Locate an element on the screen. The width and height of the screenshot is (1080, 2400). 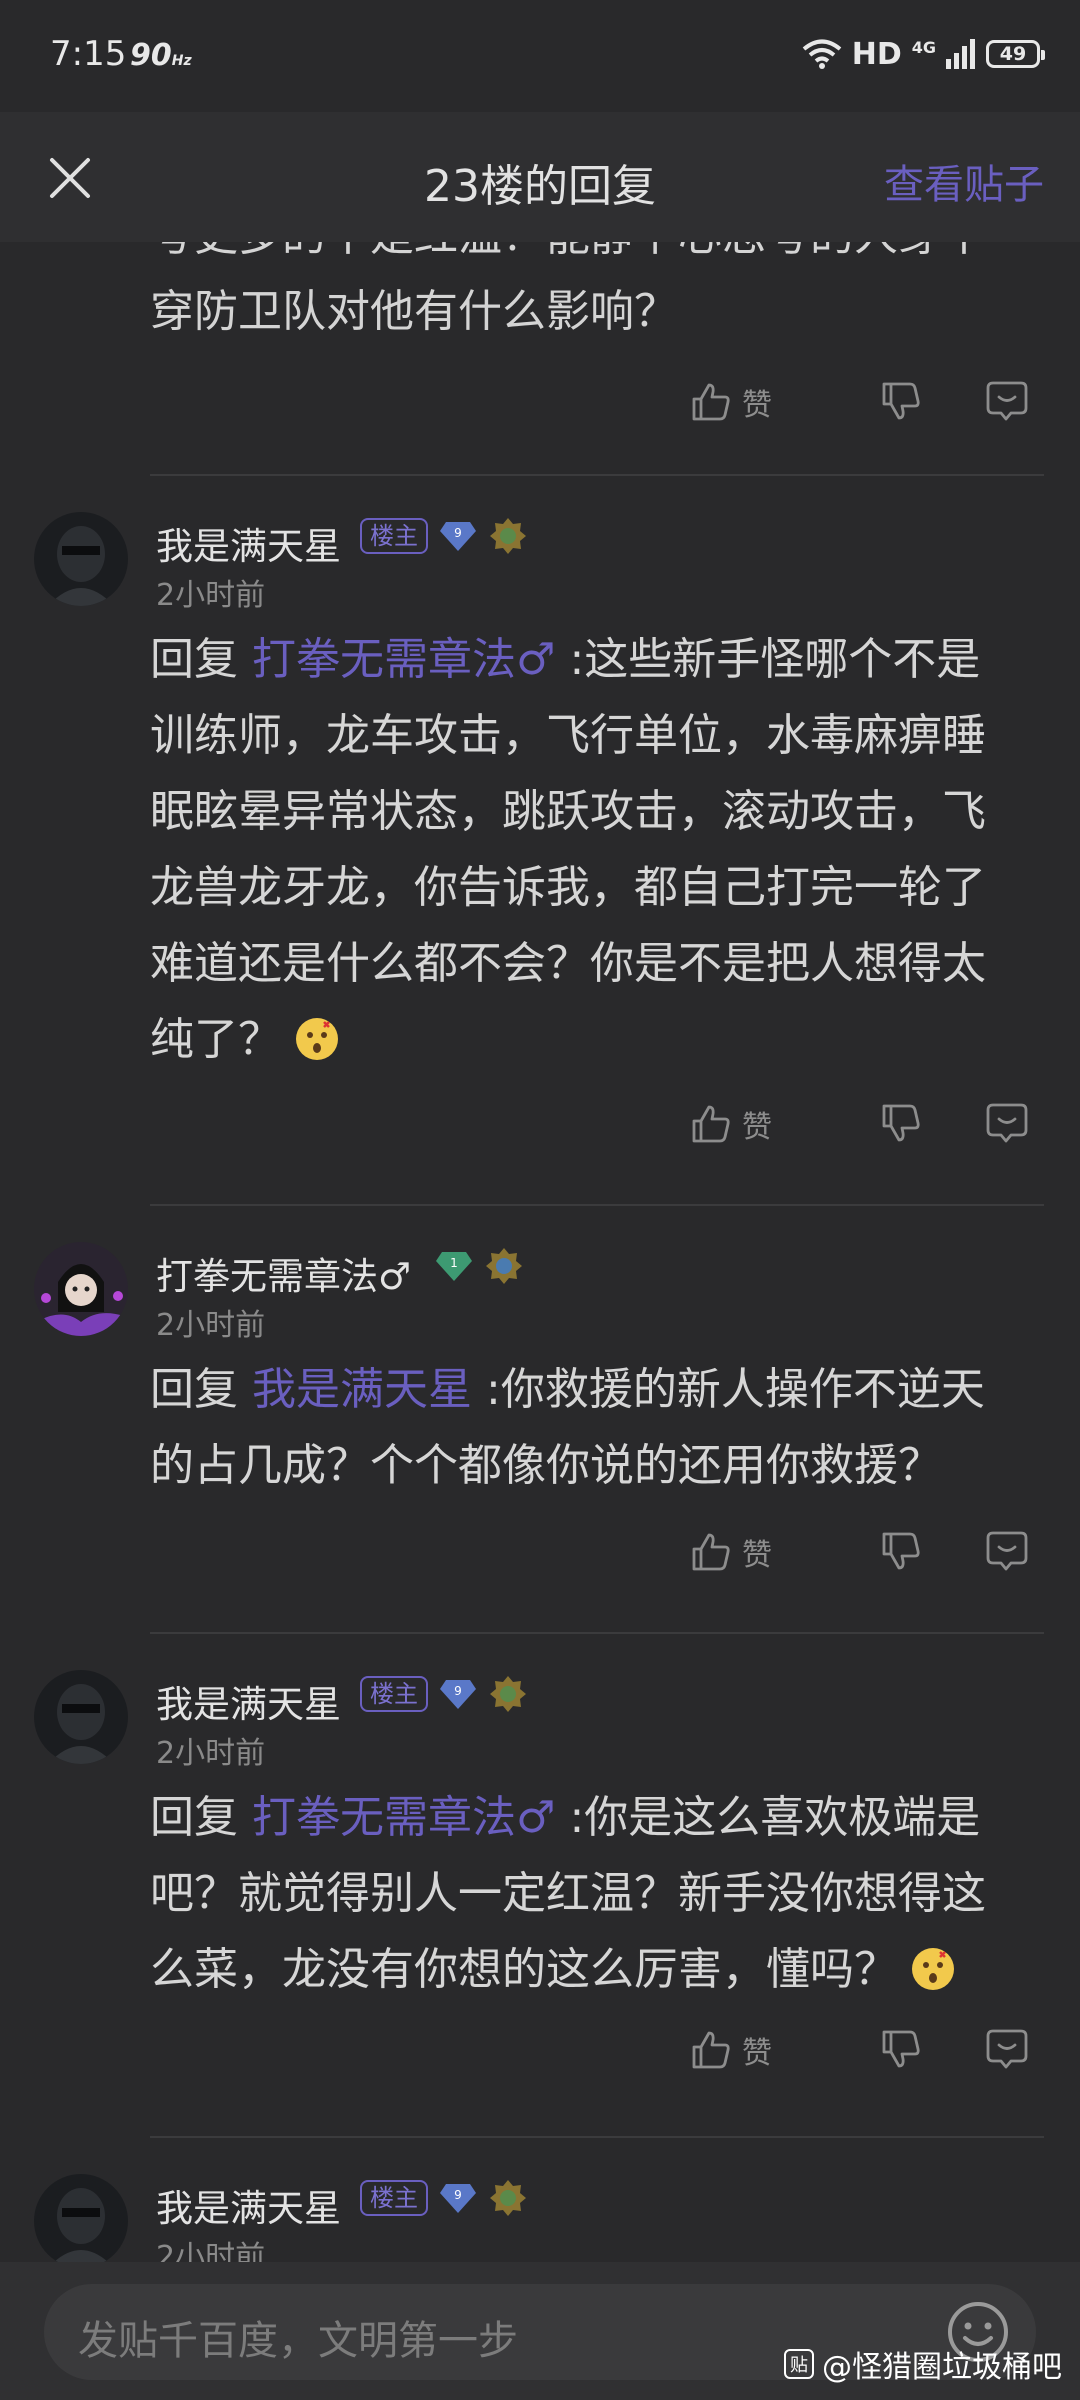
network-type-label: 4G is located at coordinates (923, 47).